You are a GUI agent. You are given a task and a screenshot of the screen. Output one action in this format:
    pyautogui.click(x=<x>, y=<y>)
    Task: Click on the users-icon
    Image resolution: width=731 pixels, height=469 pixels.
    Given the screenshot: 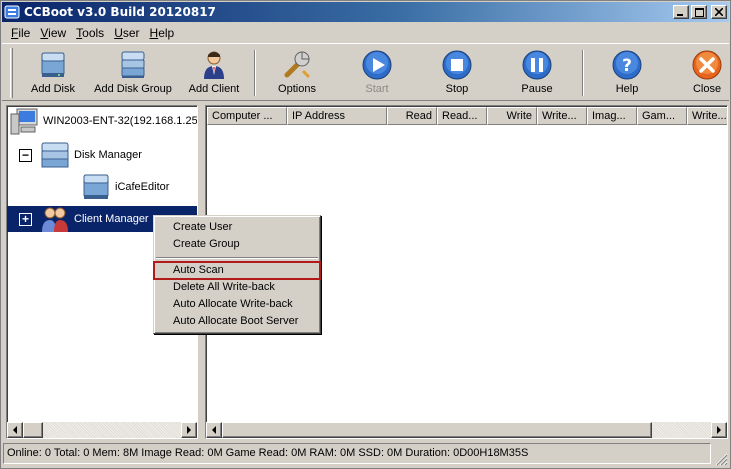 What is the action you would take?
    pyautogui.click(x=55, y=219)
    